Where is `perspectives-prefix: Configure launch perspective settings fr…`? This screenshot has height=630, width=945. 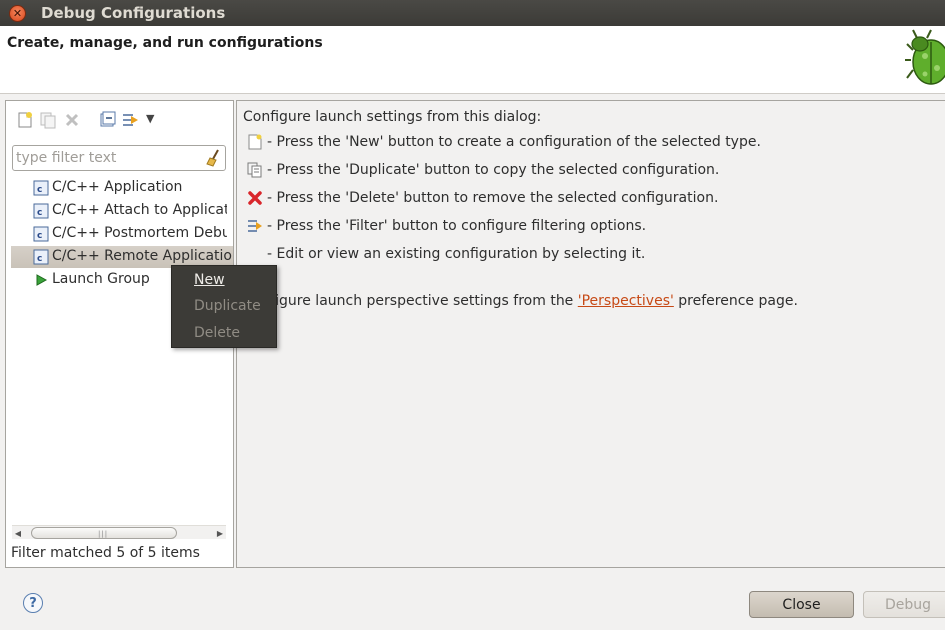 perspectives-prefix: Configure launch perspective settings fr… is located at coordinates (408, 301).